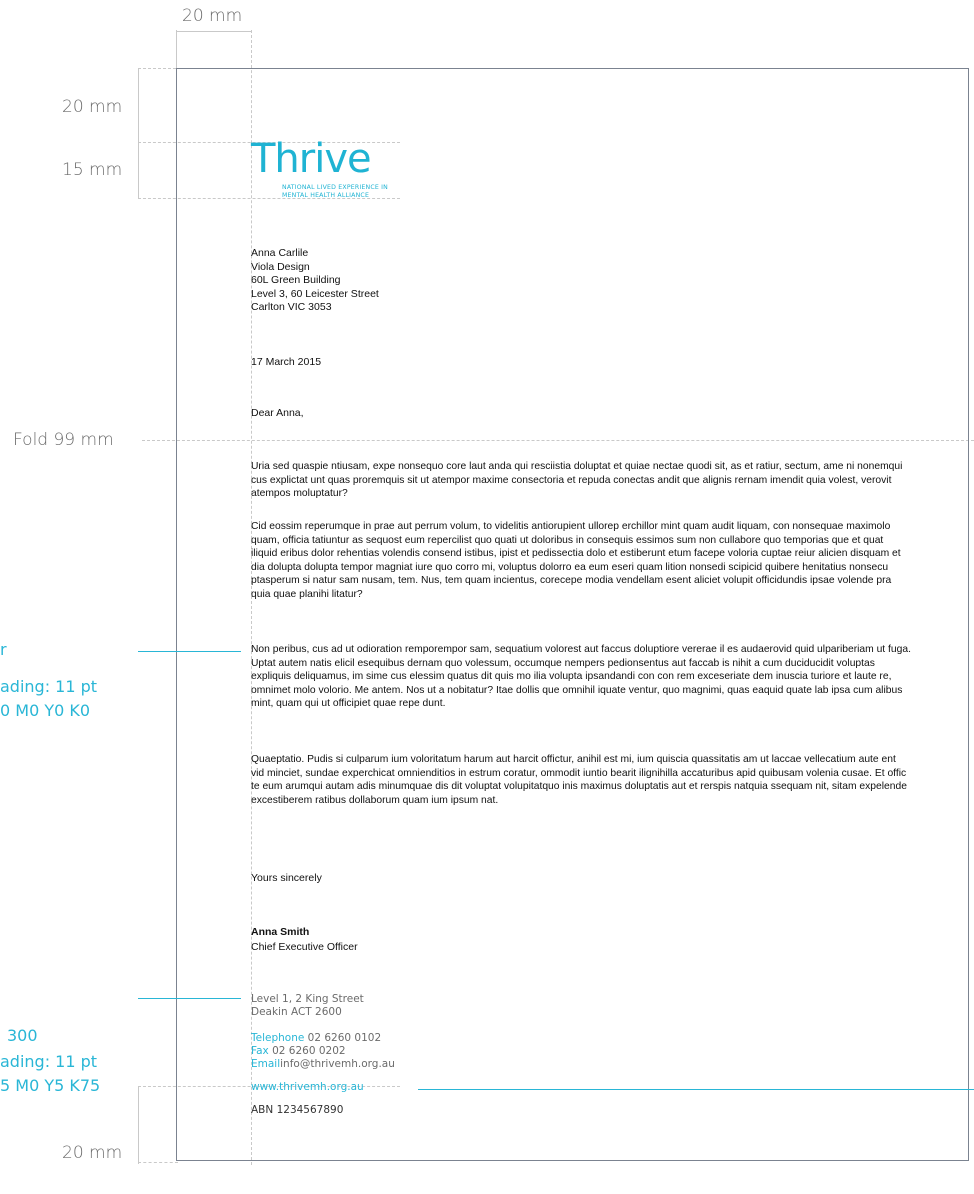  What do you see at coordinates (307, 1087) in the screenshot?
I see `footer-website: www.thrivemh.org.au` at bounding box center [307, 1087].